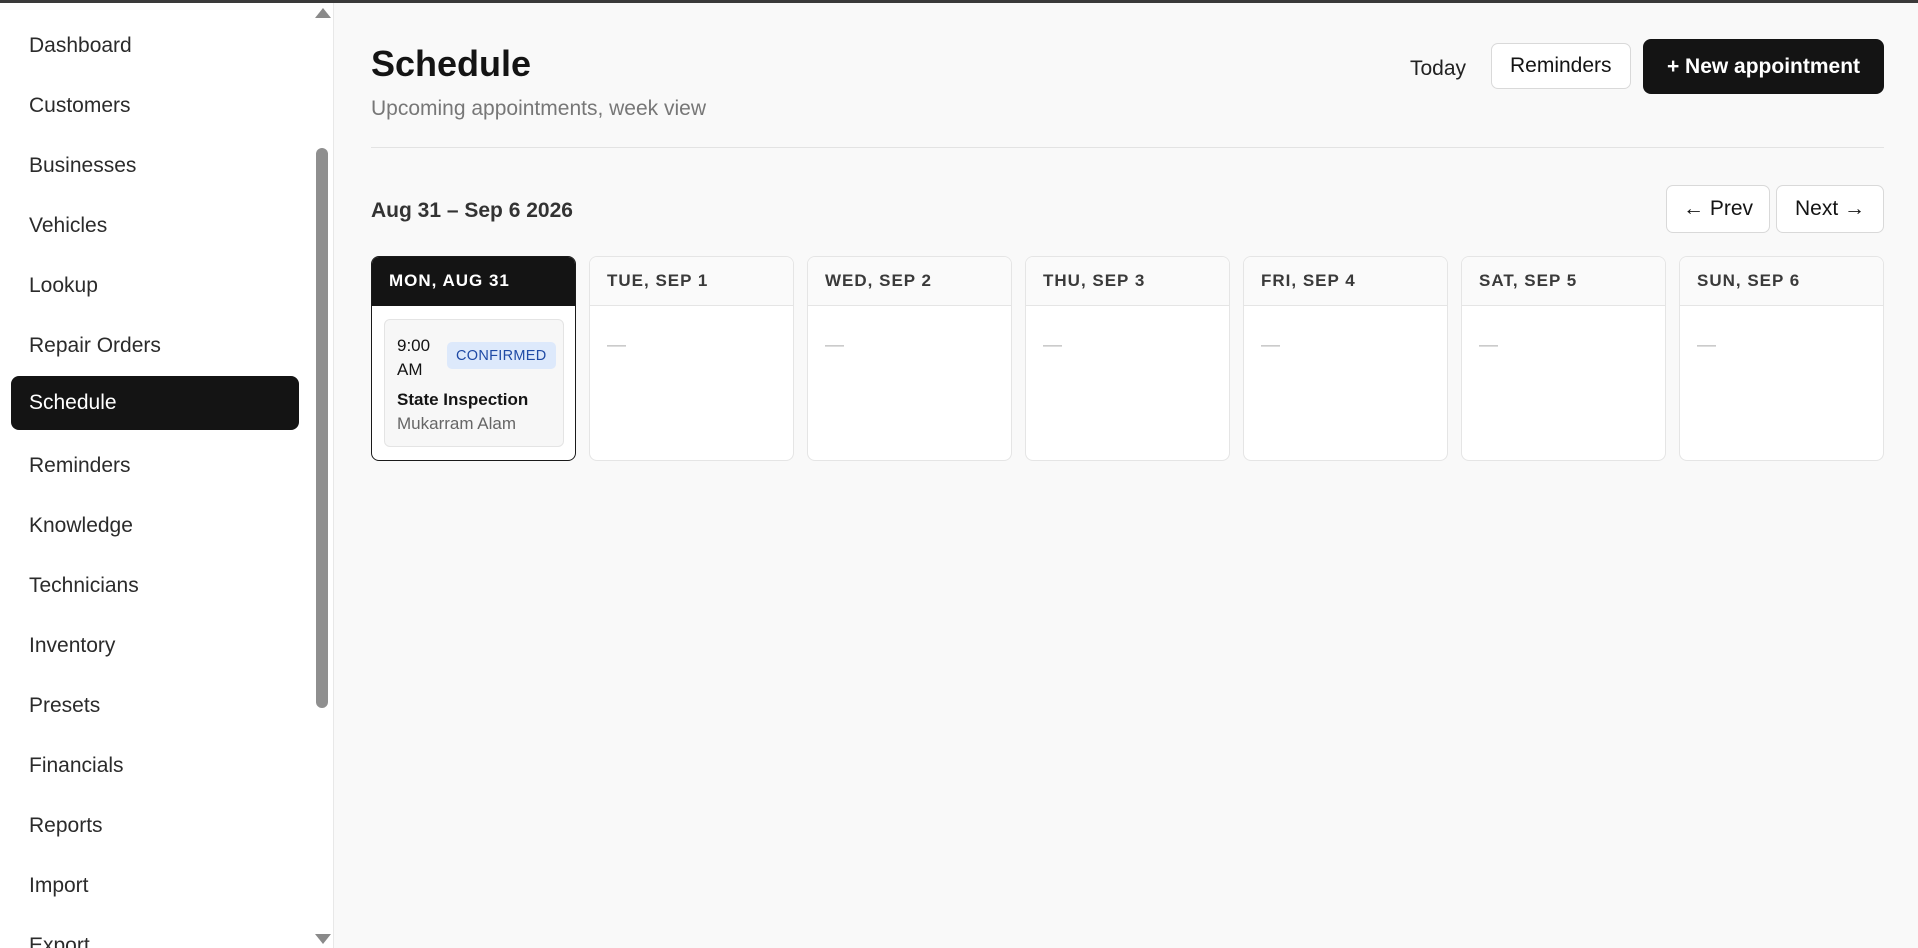 The image size is (1918, 948). What do you see at coordinates (501, 355) in the screenshot?
I see `status-badge: CONFIRMED` at bounding box center [501, 355].